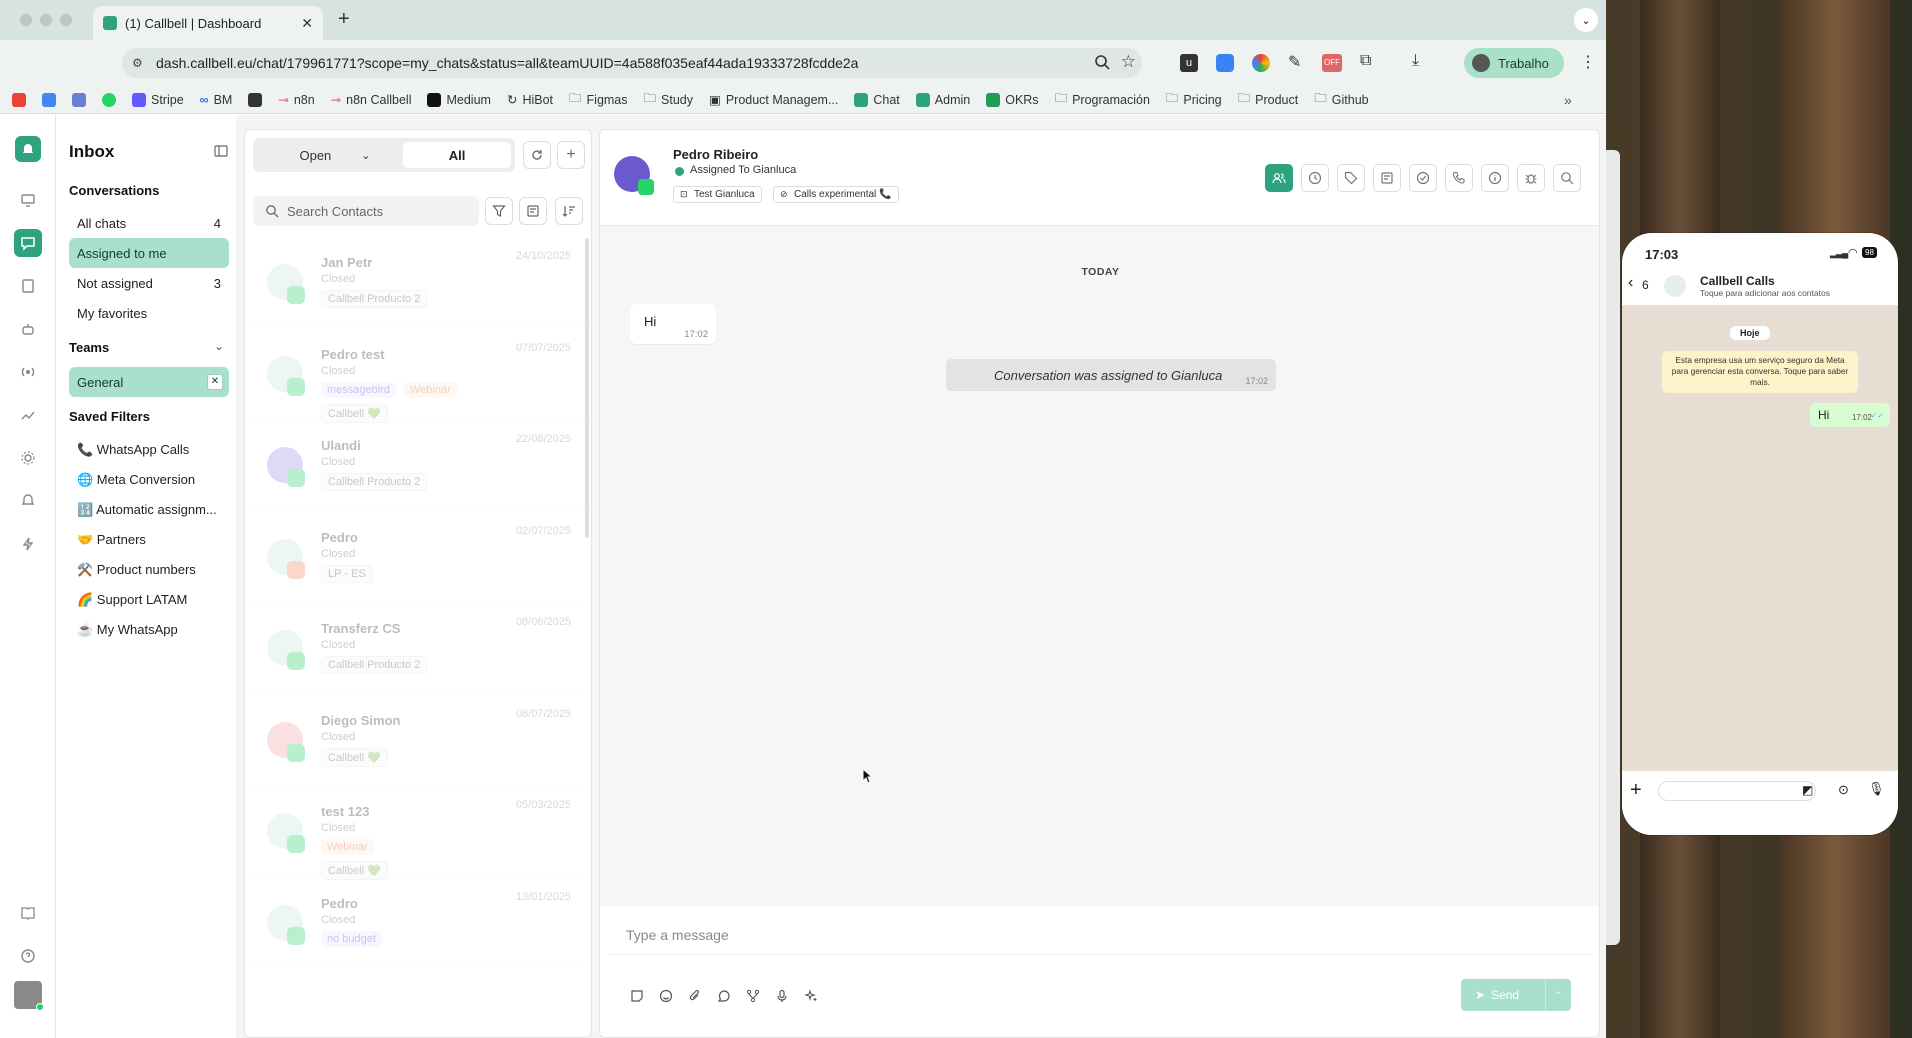 Image resolution: width=1912 pixels, height=1038 pixels. I want to click on outgoing-message: Hi 17:02 ✓✓, so click(1850, 415).